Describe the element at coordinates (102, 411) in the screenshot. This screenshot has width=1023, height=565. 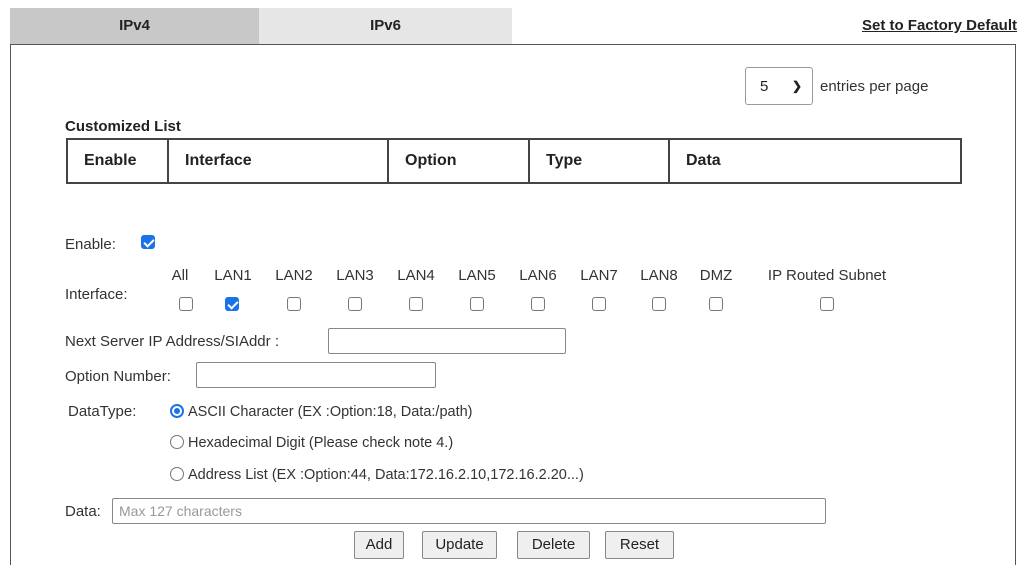
I see `datatype-label: DataType:` at that location.